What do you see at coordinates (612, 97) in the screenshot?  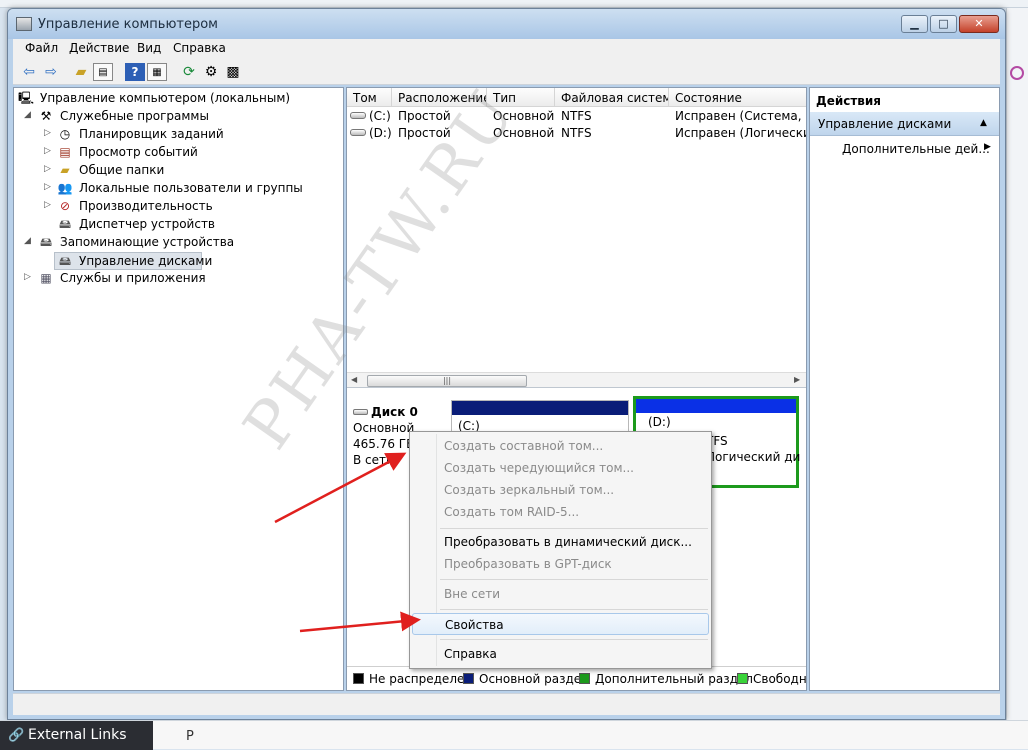 I see `column-header-filesystem: Файловая система` at bounding box center [612, 97].